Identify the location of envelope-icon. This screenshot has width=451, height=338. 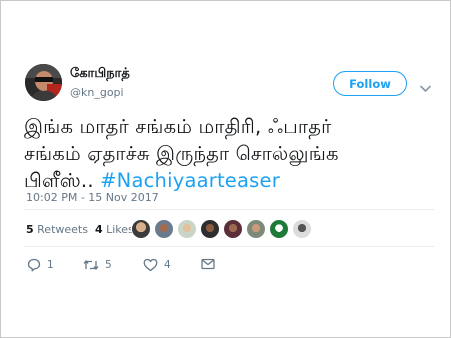
(211, 264).